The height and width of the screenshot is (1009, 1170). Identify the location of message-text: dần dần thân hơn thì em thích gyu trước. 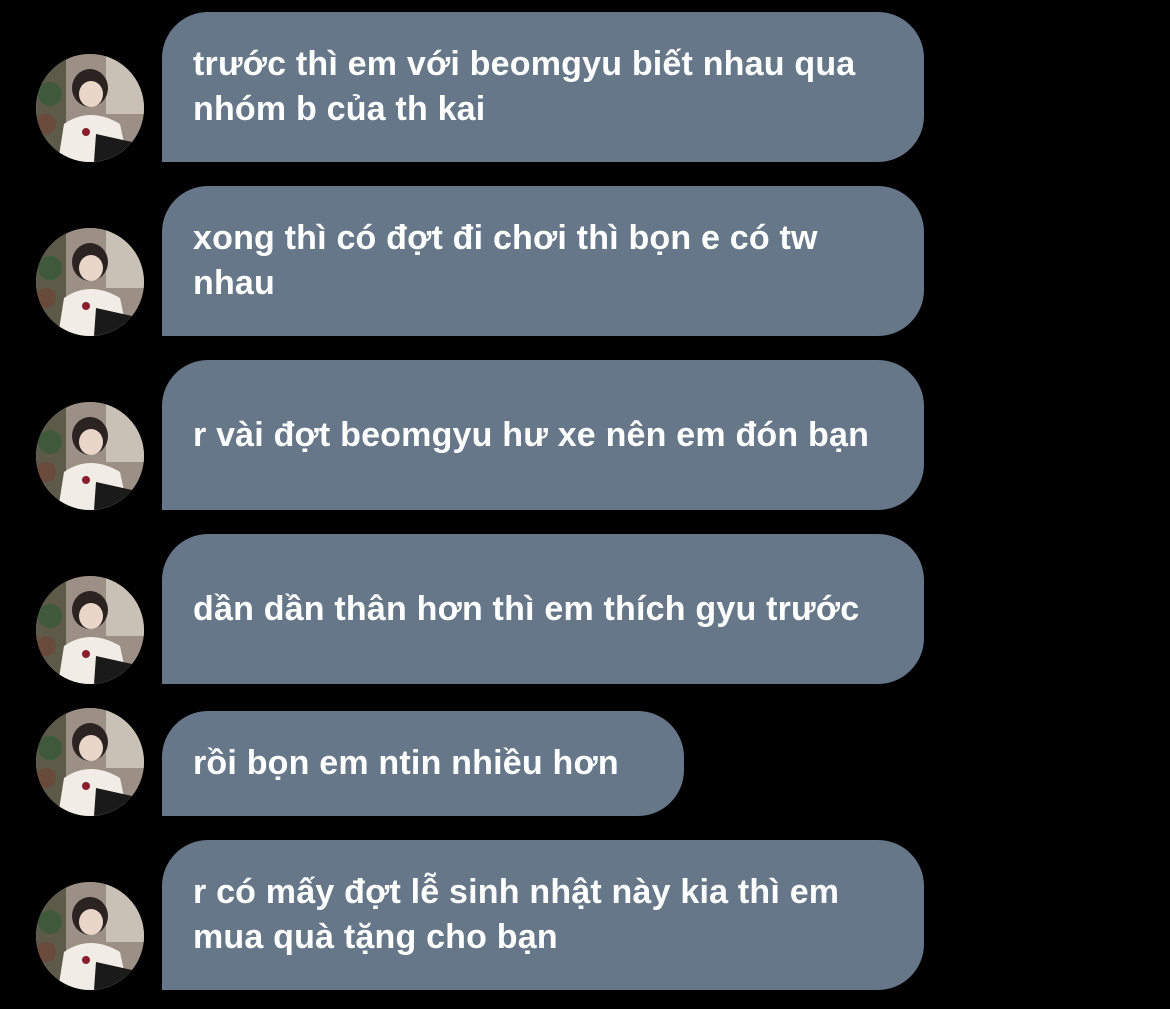
(526, 608).